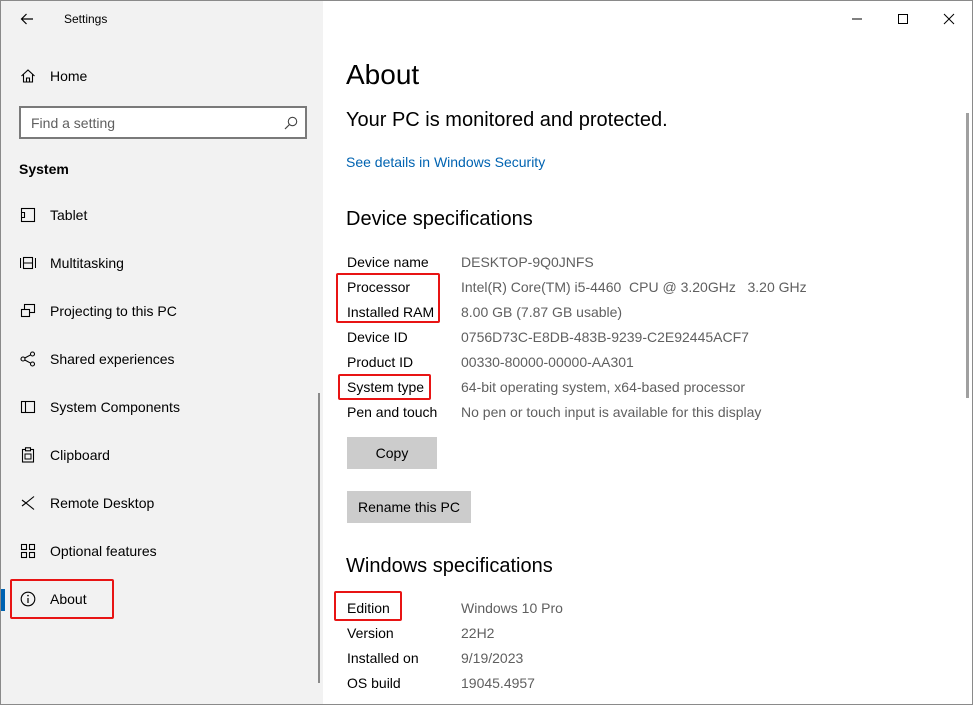 Image resolution: width=973 pixels, height=705 pixels. Describe the element at coordinates (162, 455) in the screenshot. I see `sidebar-item-clipboard: Clipboard` at that location.